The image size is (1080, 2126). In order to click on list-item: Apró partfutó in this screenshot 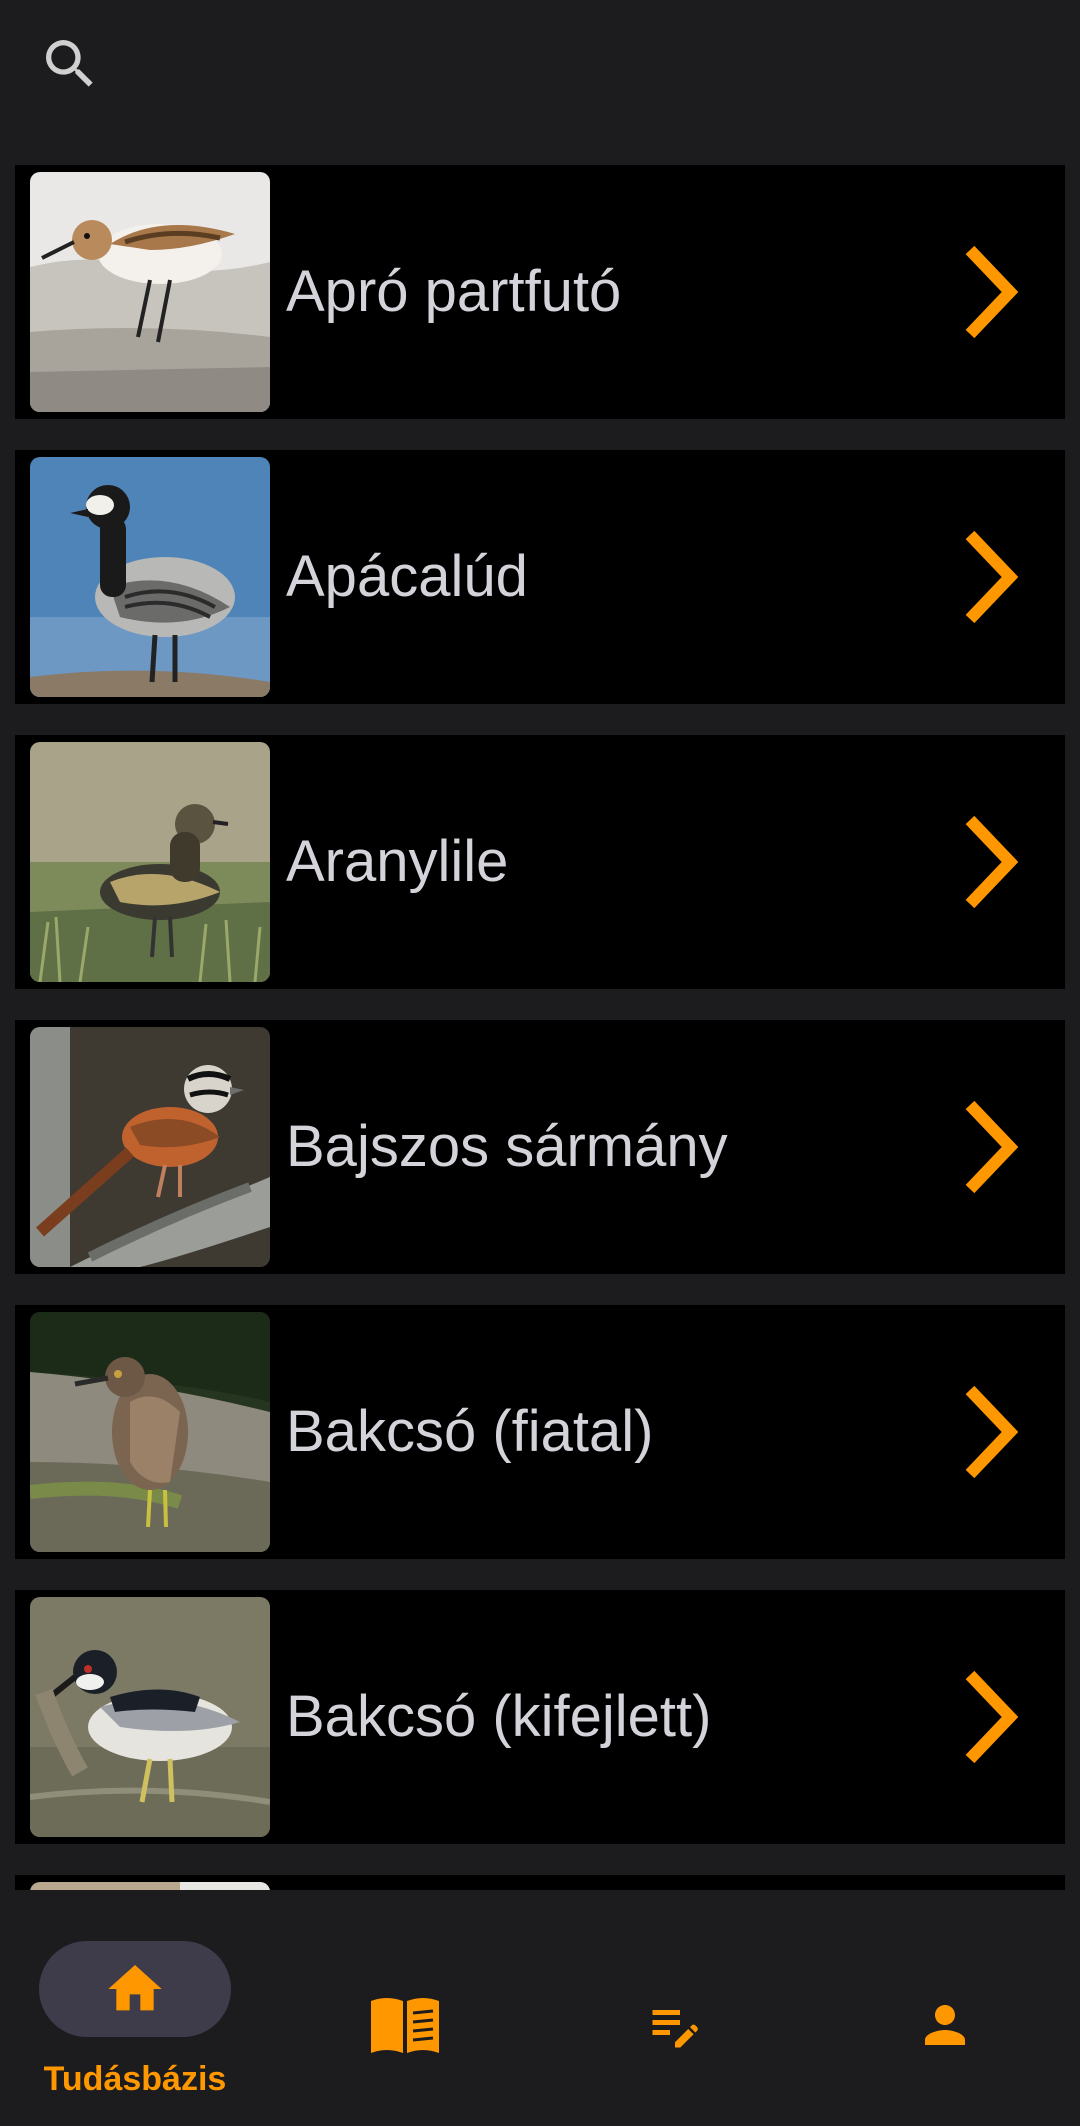, I will do `click(540, 292)`.